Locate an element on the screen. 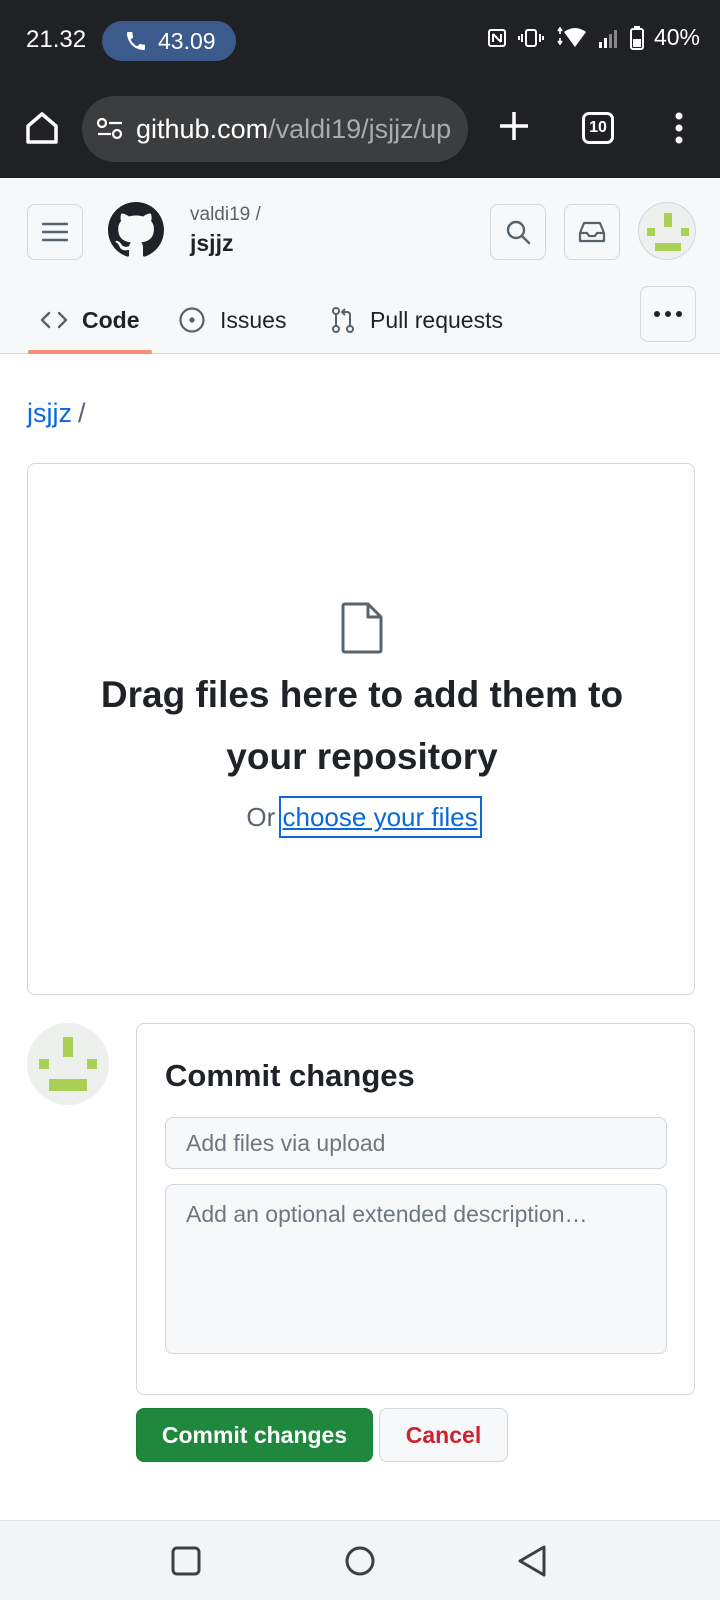 The height and width of the screenshot is (1600, 720). kebab-horizontal-icon is located at coordinates (668, 314).